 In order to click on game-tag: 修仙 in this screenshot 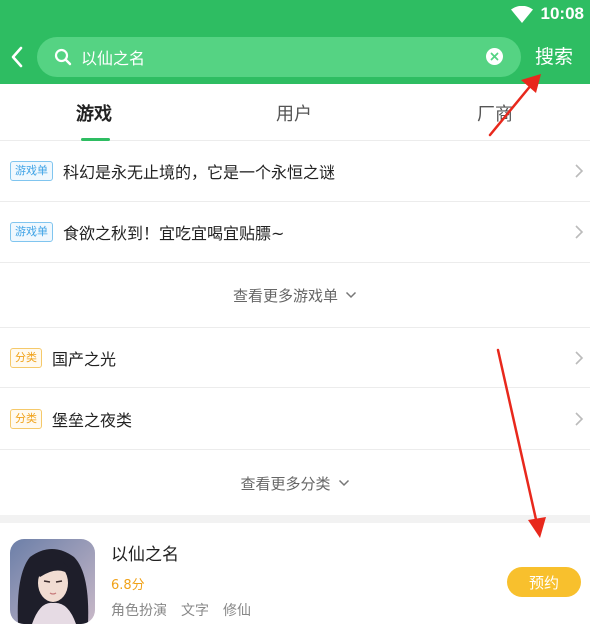, I will do `click(237, 611)`.